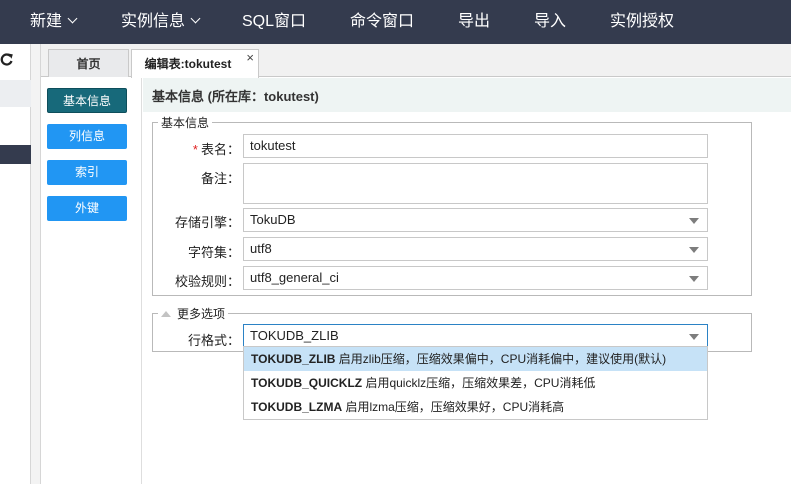 This screenshot has height=484, width=791. I want to click on top-navbar: 新建 实例信息 SQL窗口 命令窗口 导出 导入 实例授权, so click(395, 22).